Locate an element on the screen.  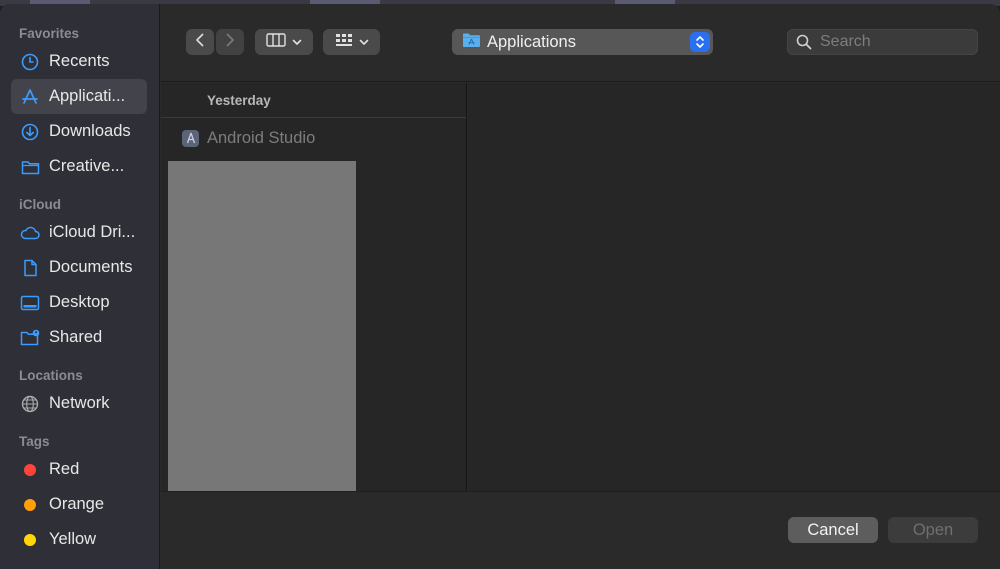
sidebar-item-tag-yellow: Yellow is located at coordinates (79, 539).